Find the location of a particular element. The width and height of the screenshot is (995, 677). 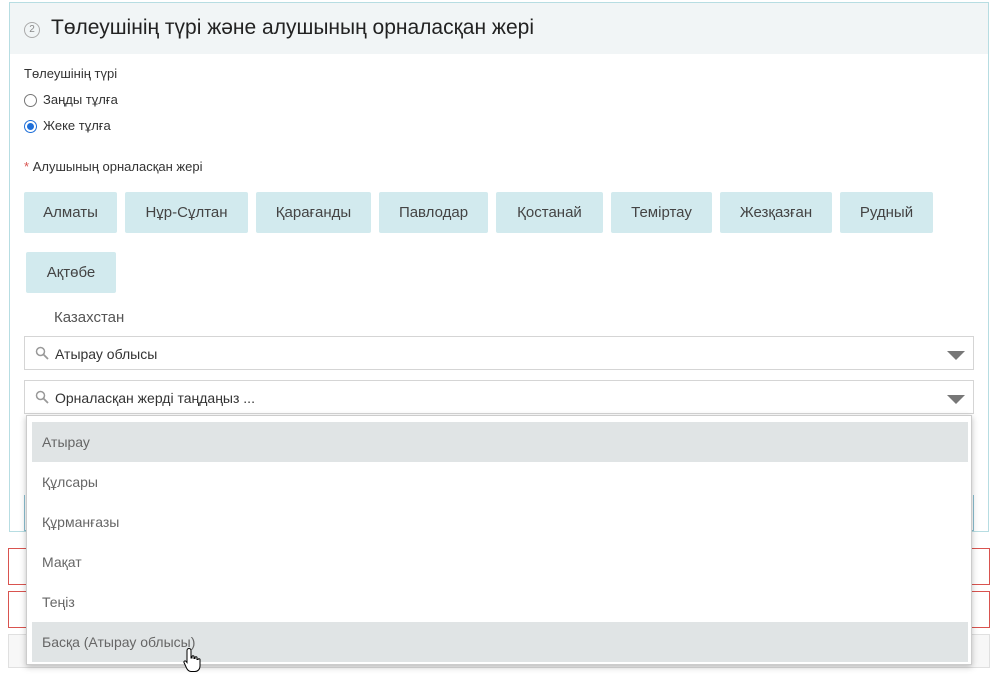

dropdown-option-other: Басқа (Атырау облысы) is located at coordinates (500, 642).